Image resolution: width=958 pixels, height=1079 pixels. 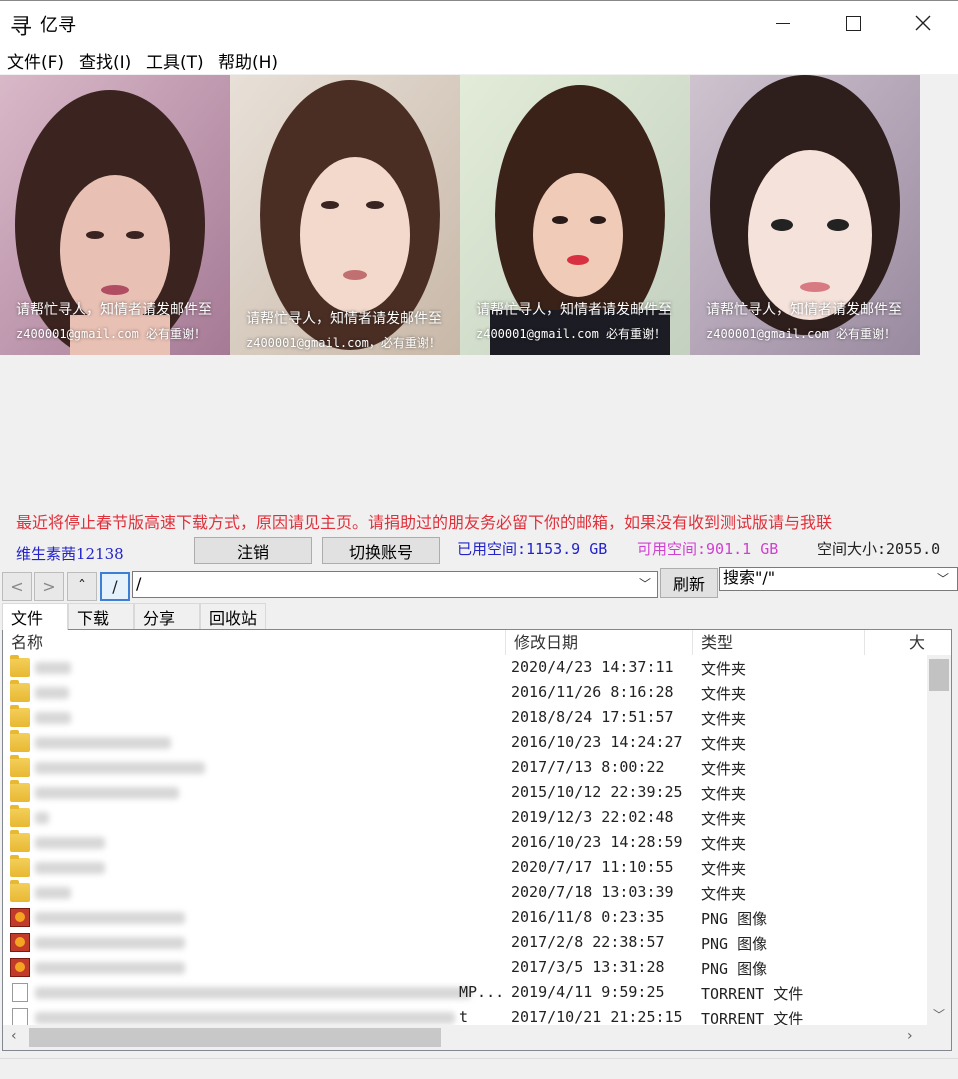 I want to click on vertical-scrollbar: ▲ ﹀, so click(x=939, y=840).